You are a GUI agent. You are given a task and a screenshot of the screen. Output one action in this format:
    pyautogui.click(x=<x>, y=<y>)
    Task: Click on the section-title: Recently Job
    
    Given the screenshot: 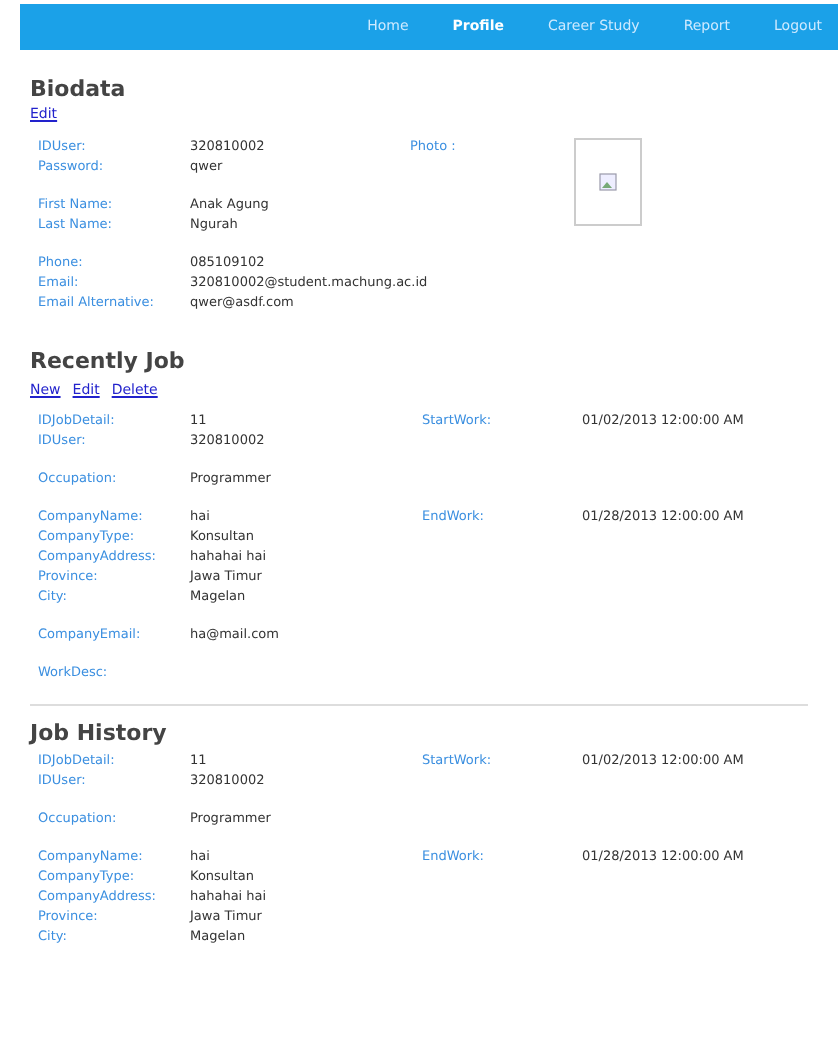 What is the action you would take?
    pyautogui.click(x=108, y=360)
    